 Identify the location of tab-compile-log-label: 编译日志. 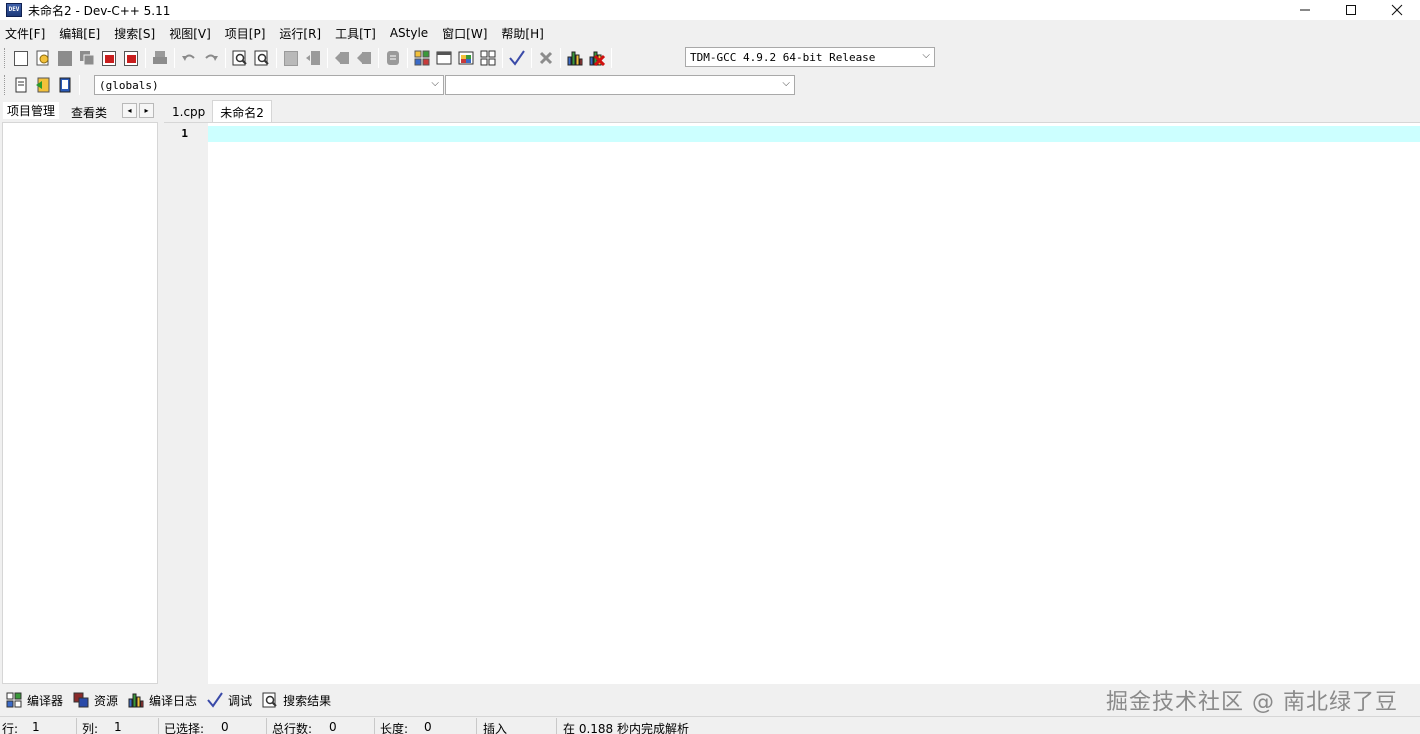
(173, 700).